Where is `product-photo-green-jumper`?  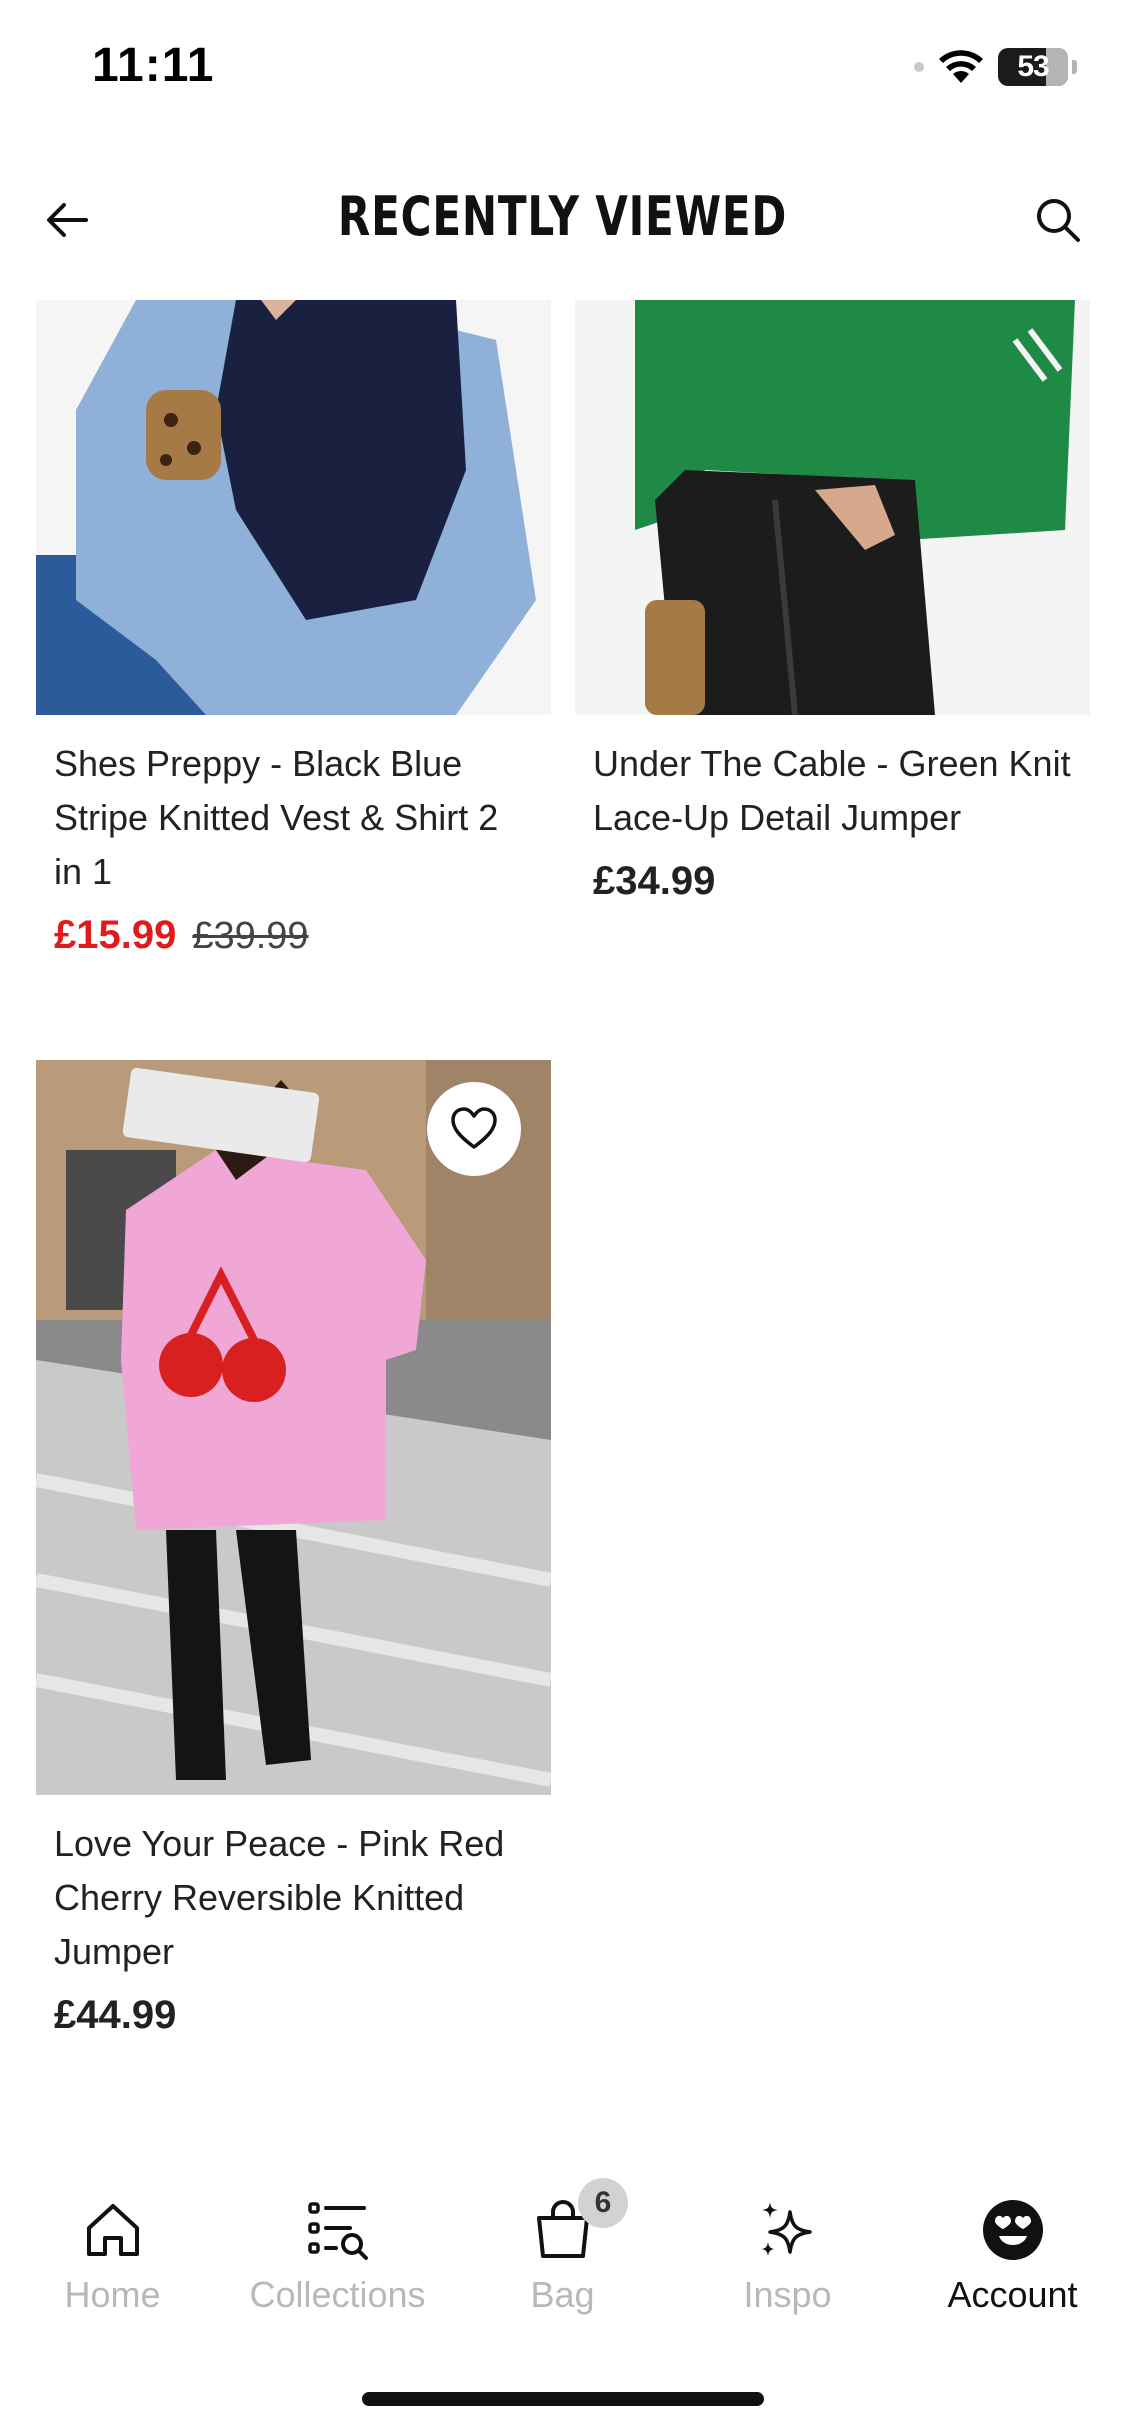
product-photo-green-jumper is located at coordinates (832, 507).